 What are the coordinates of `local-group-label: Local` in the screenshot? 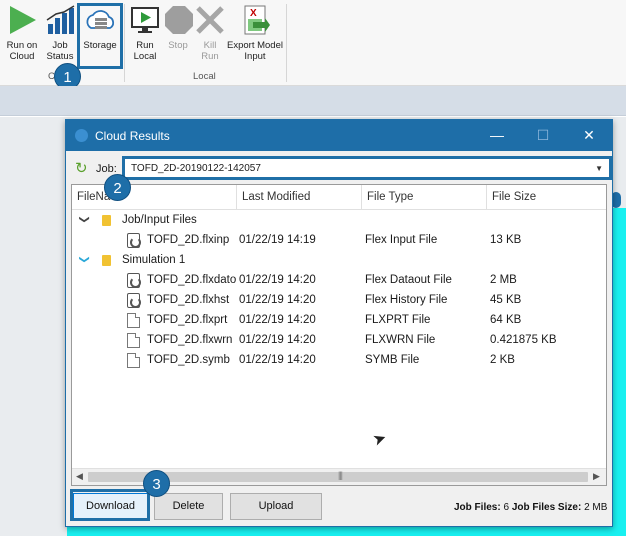 It's located at (204, 76).